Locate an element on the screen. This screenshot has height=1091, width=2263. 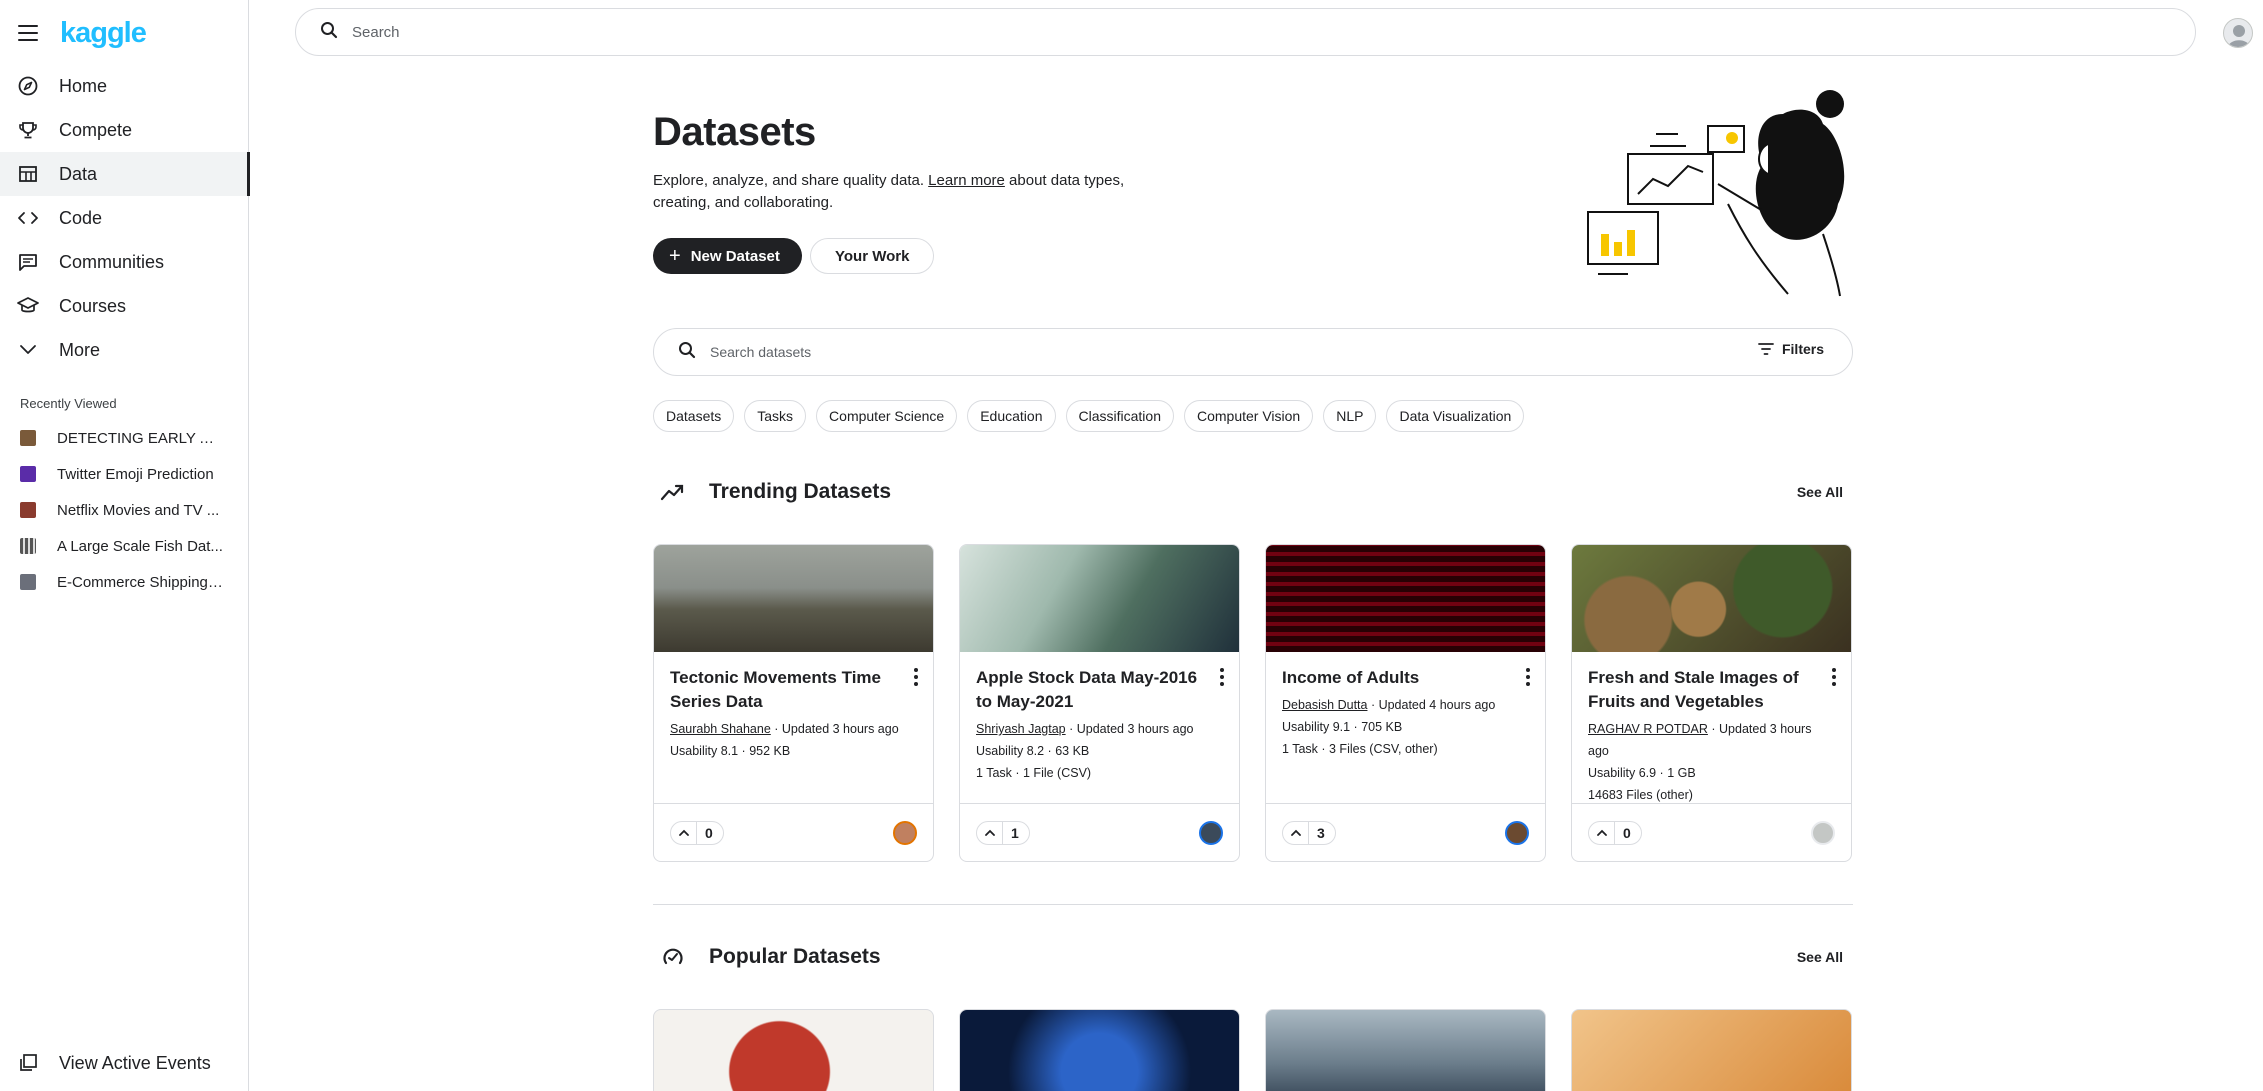
new-dataset-button: + New Dataset is located at coordinates (727, 256).